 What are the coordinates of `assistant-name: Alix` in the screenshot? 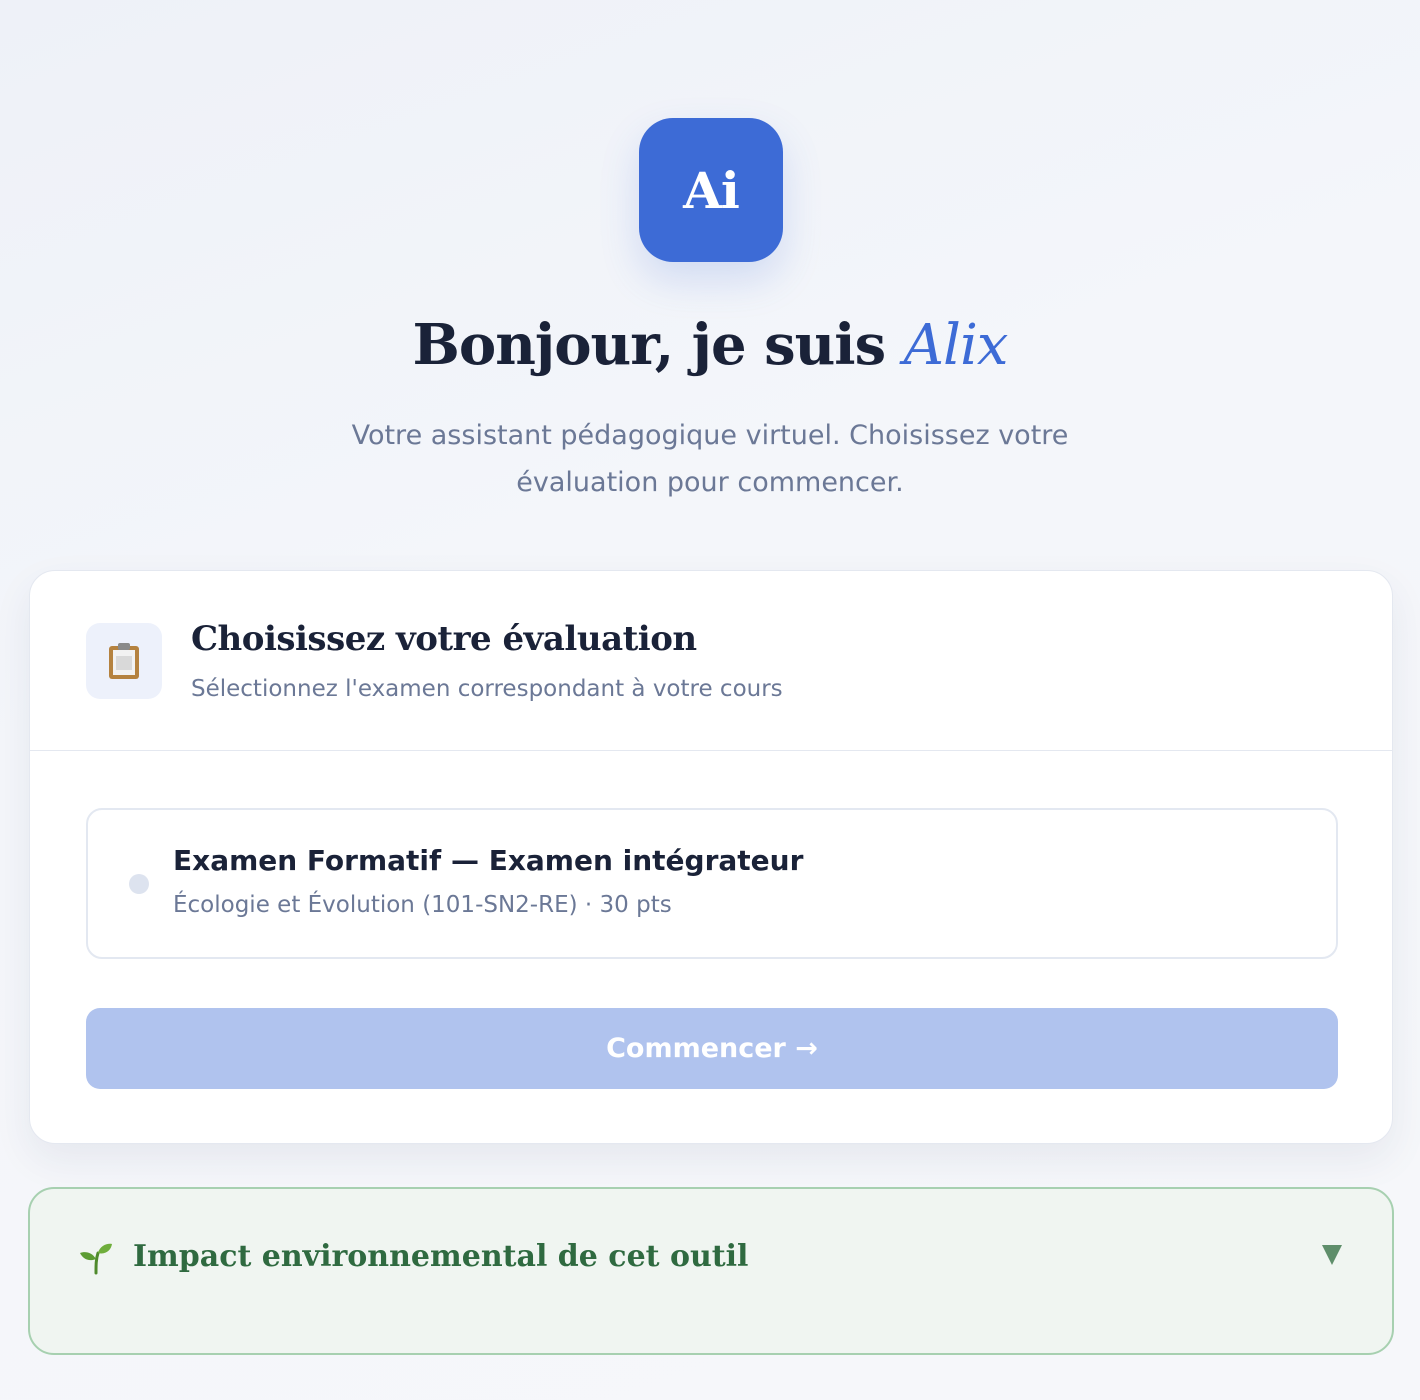 It's located at (956, 345).